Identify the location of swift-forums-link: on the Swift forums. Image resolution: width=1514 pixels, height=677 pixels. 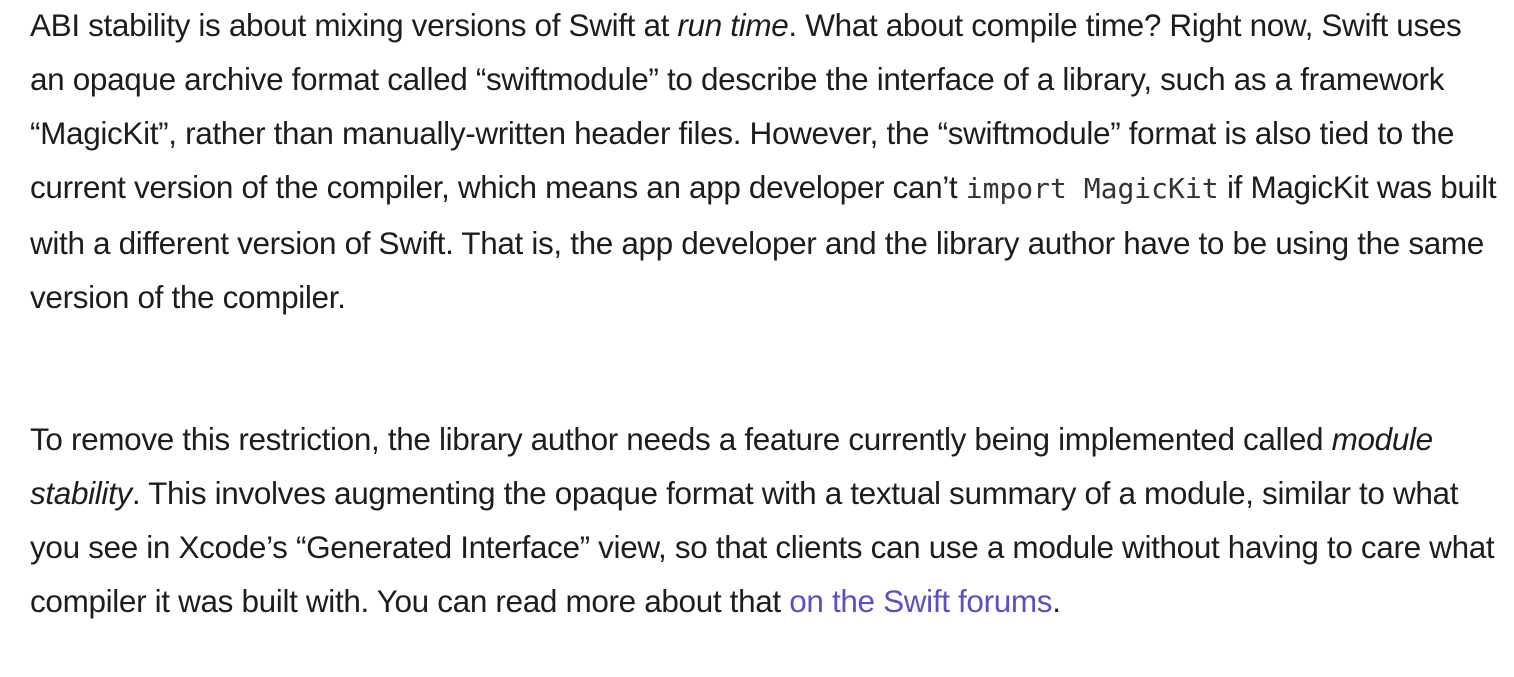
(920, 601).